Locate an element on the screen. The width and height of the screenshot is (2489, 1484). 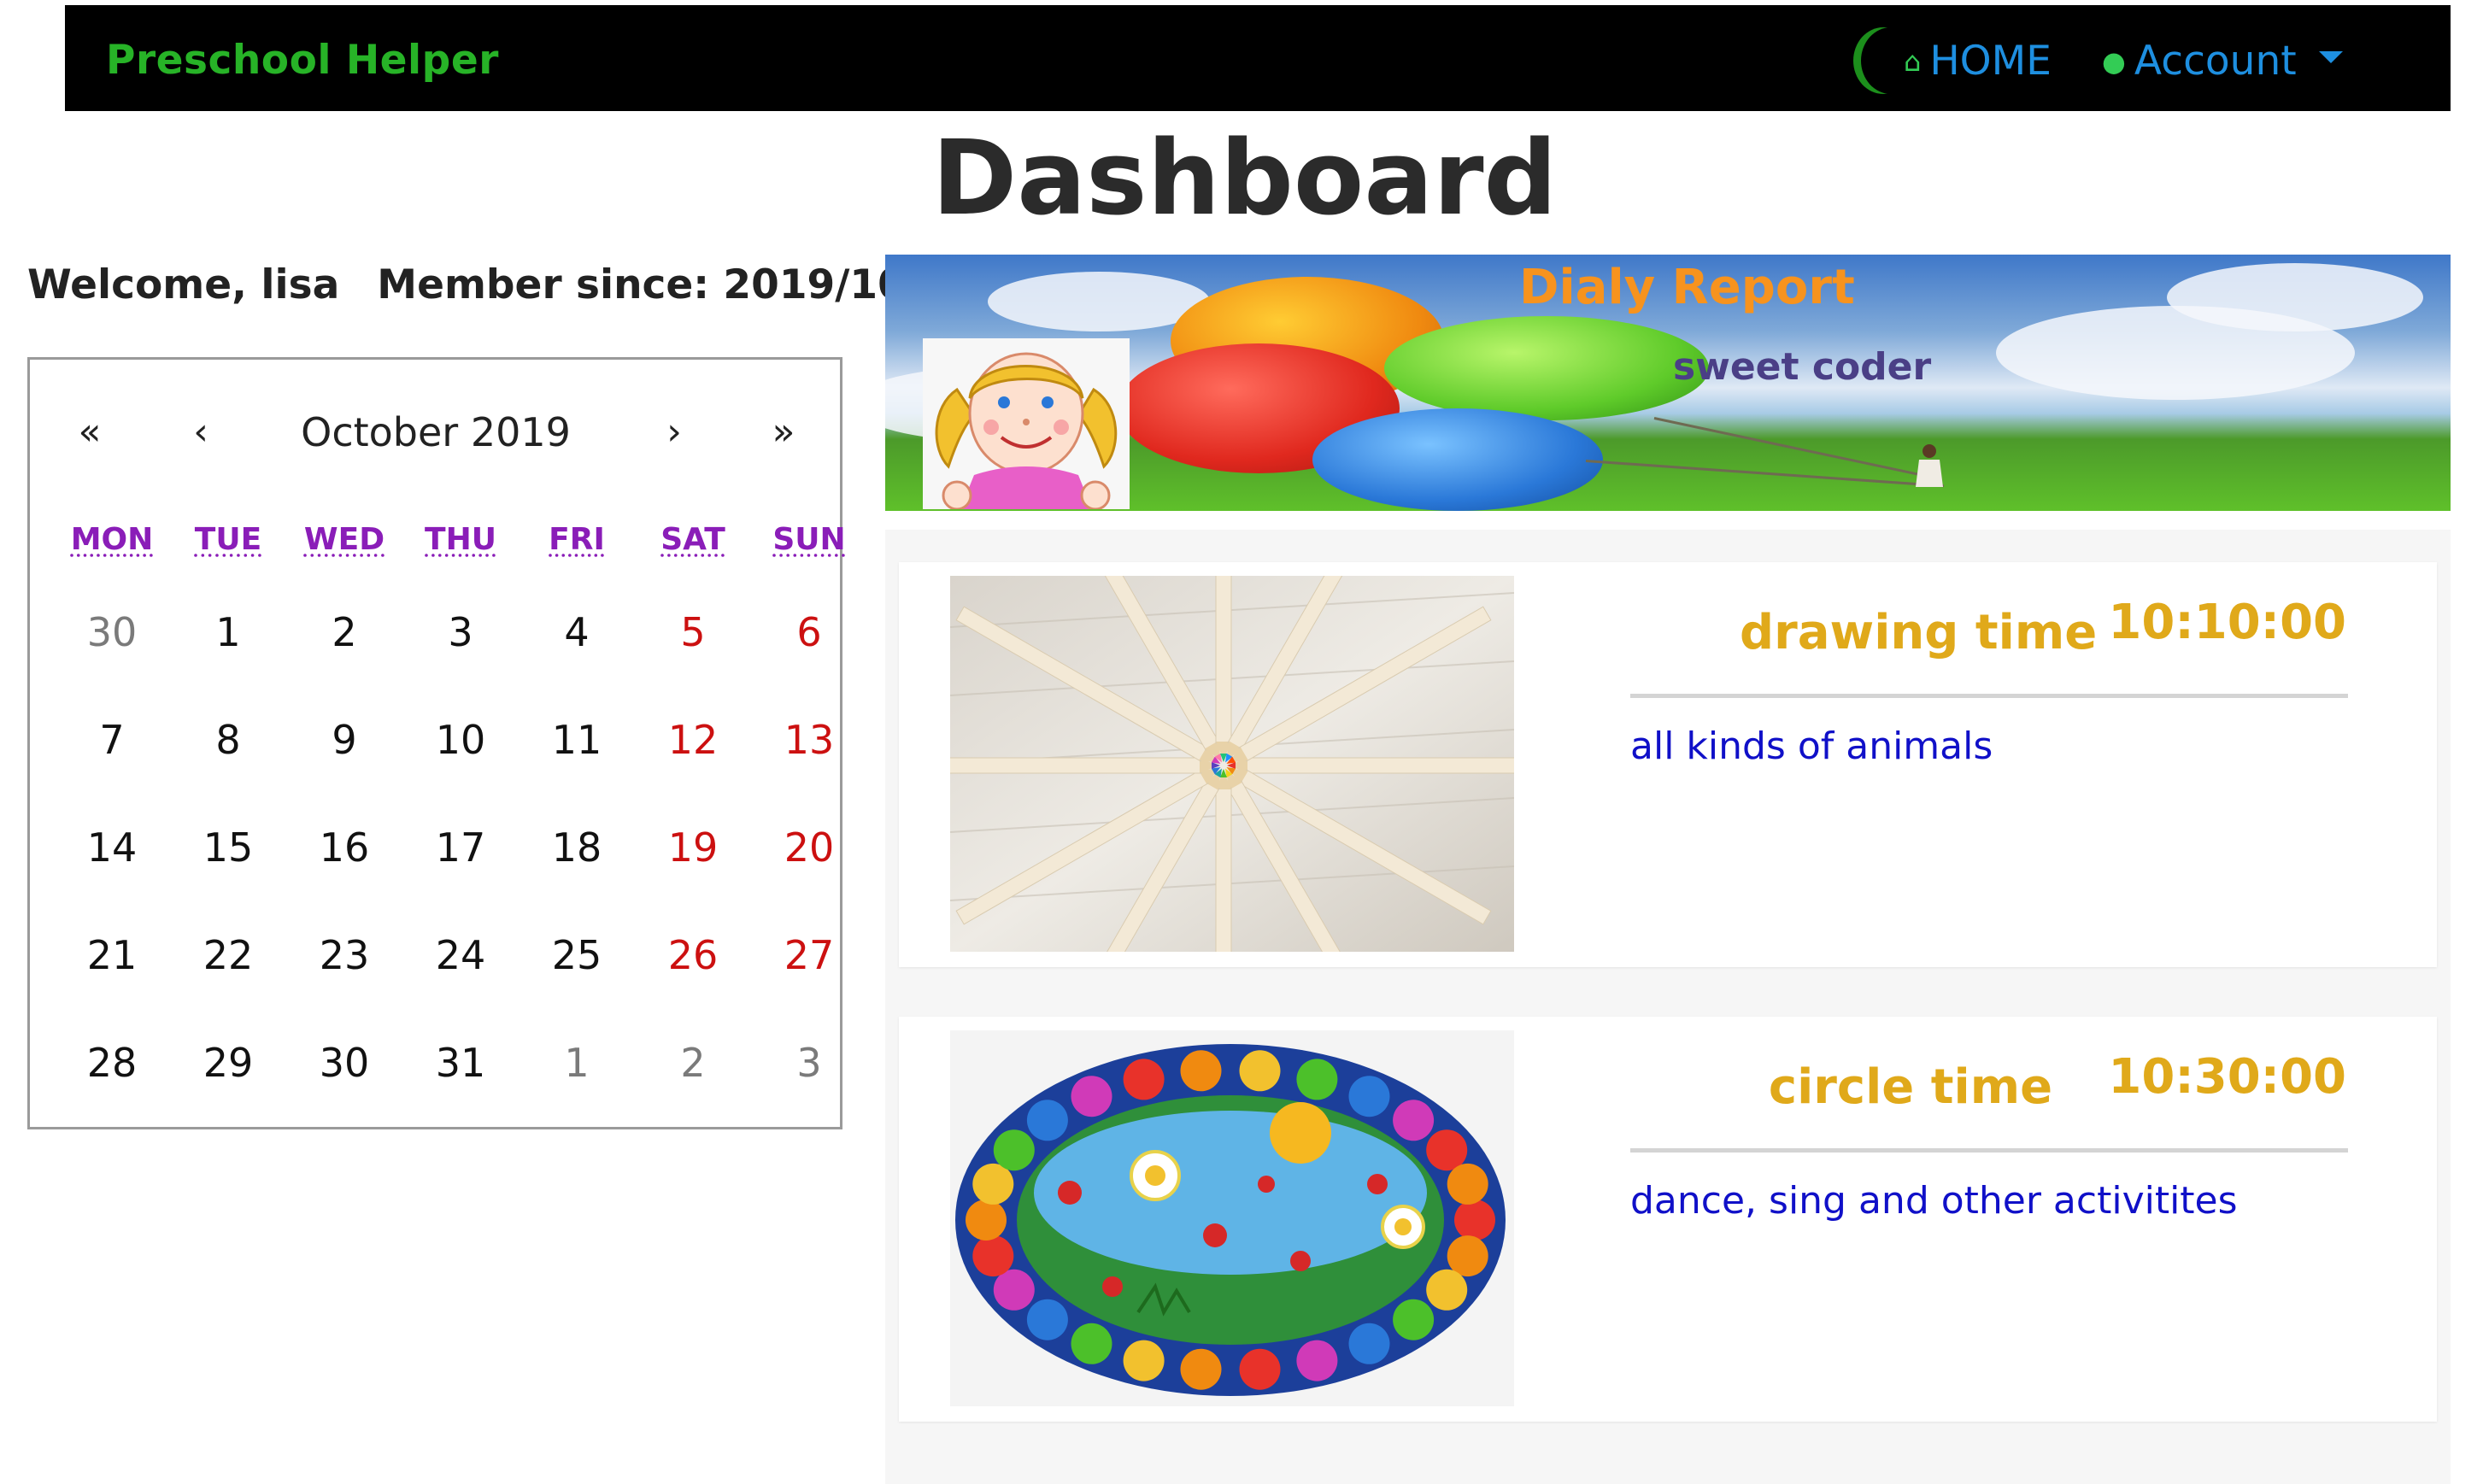
child-avatar is located at coordinates (1026, 424).